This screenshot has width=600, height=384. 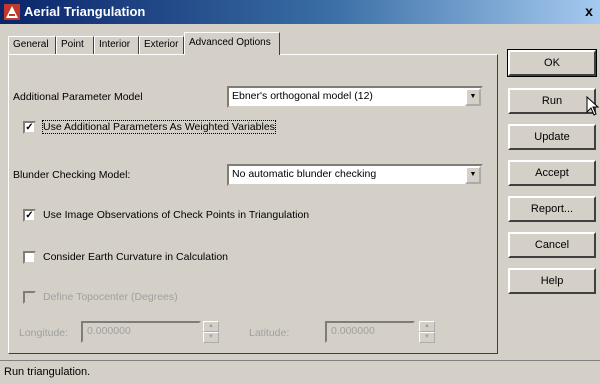 What do you see at coordinates (302, 96) in the screenshot?
I see `additional-parameter-model-value: Ebner's orthogonal model (12)` at bounding box center [302, 96].